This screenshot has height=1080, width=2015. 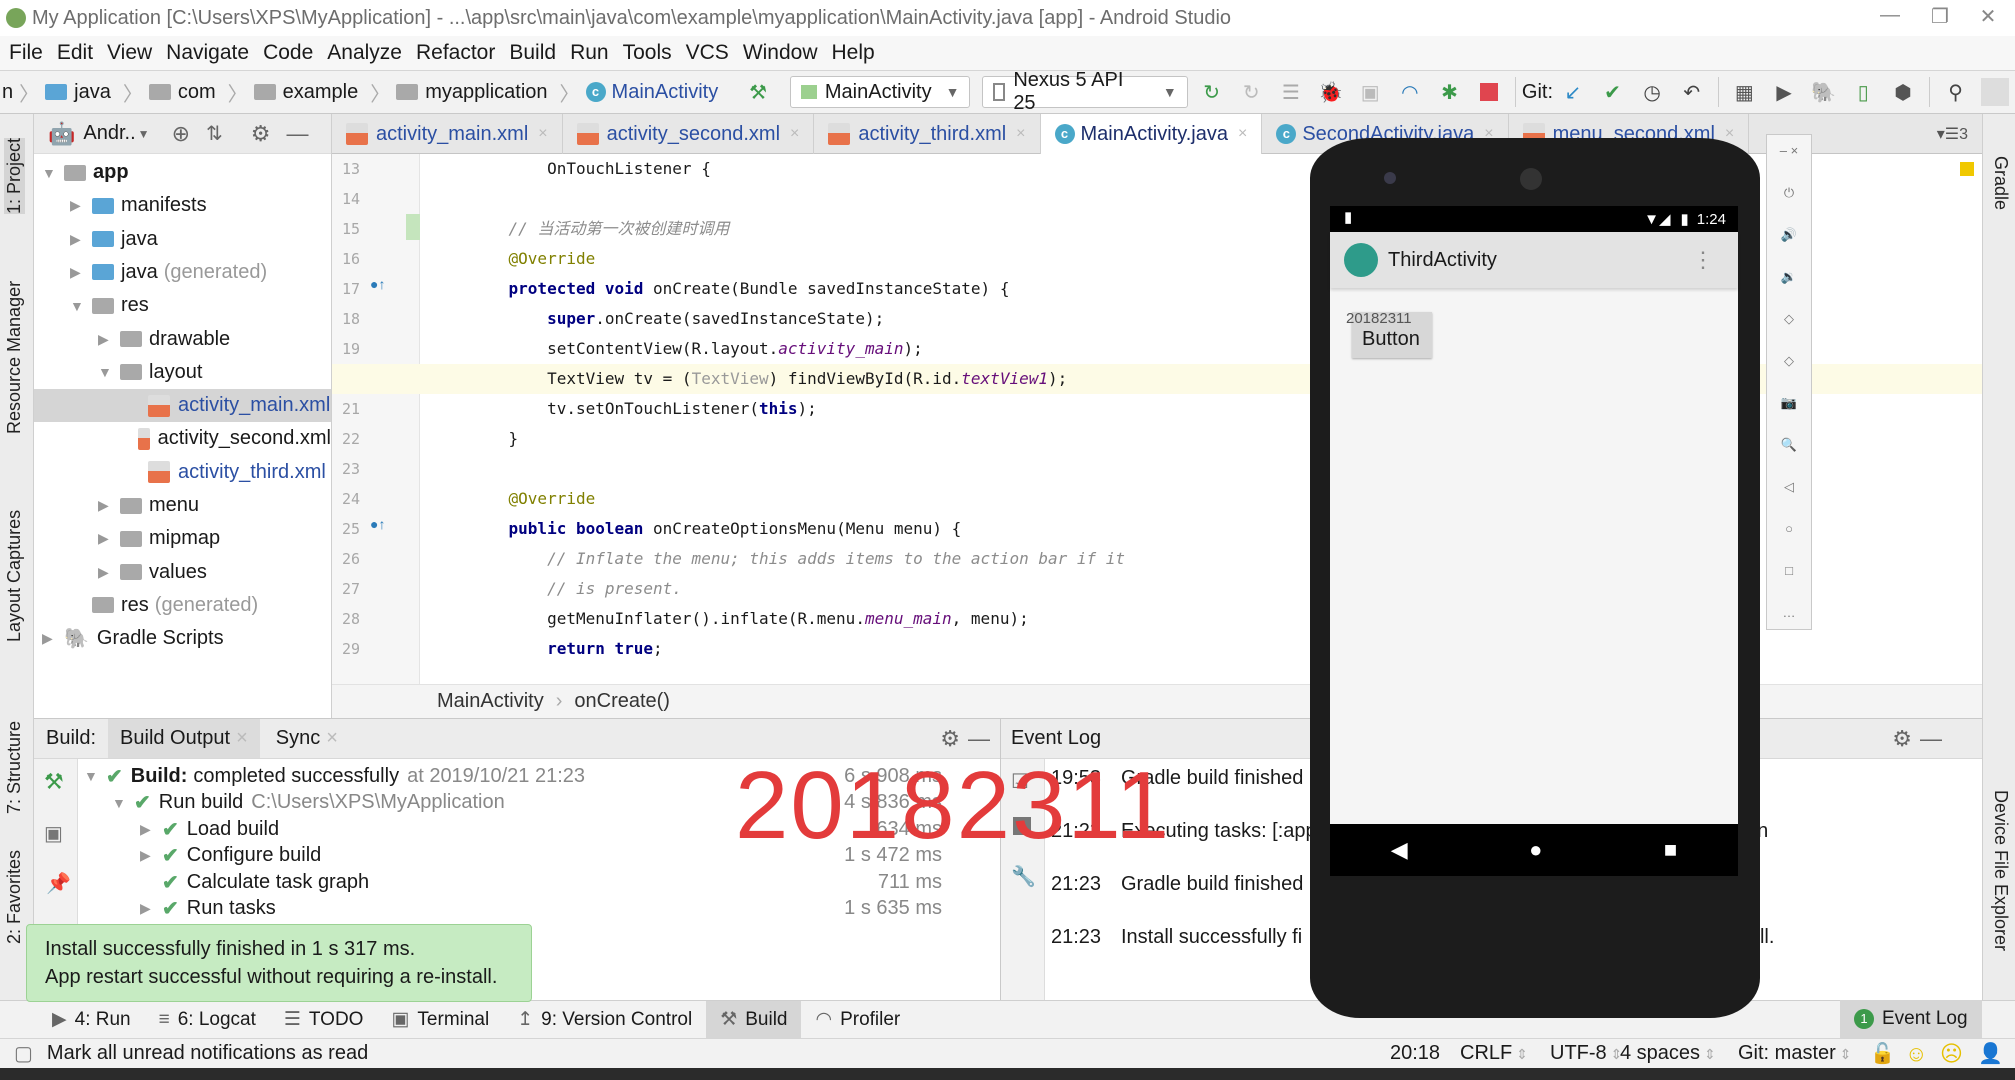 I want to click on tab-activity-main-xml: activity_main.xml ×, so click(x=447, y=134).